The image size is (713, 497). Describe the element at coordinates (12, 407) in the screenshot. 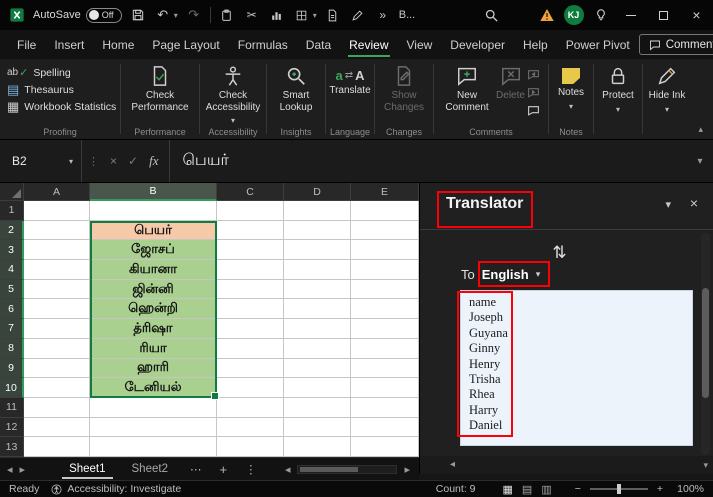

I see `row-header-11: 11` at that location.